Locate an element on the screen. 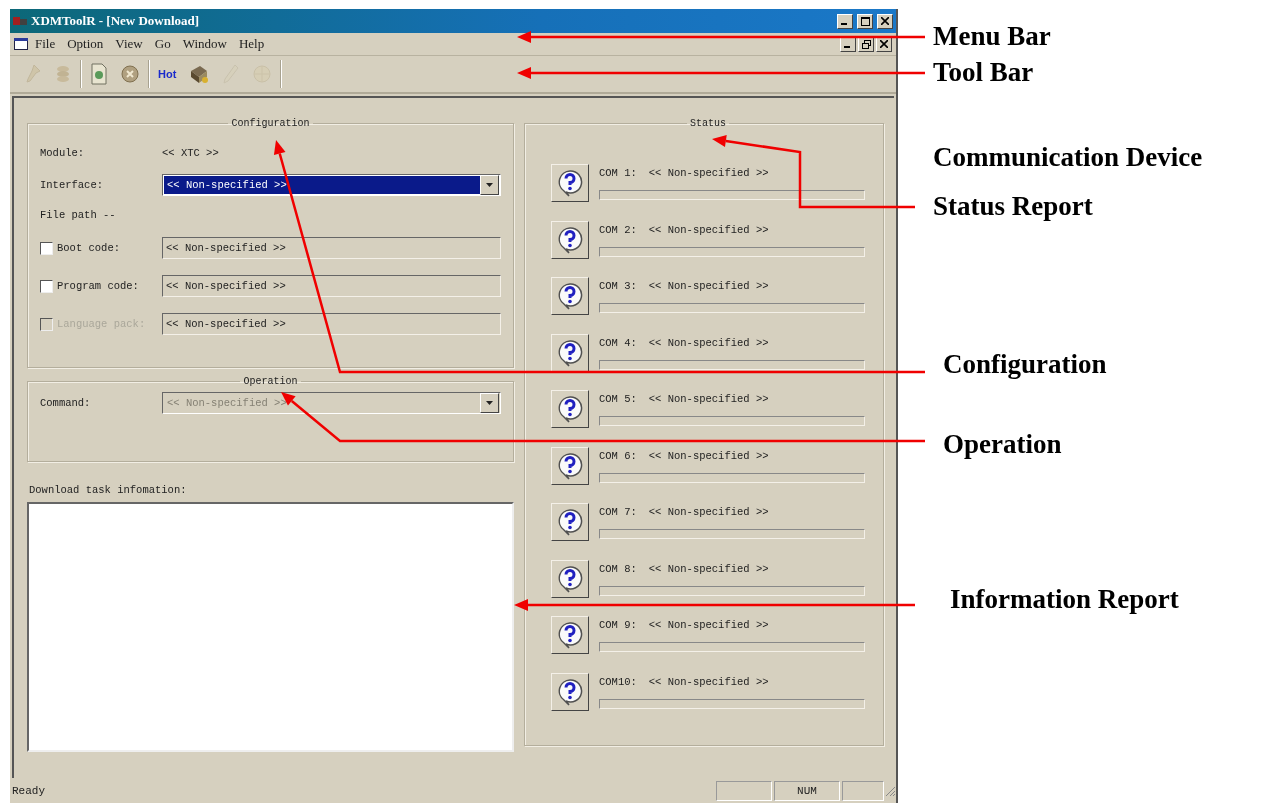 The height and width of the screenshot is (803, 1269). callout-label: Configuration is located at coordinates (1025, 365).